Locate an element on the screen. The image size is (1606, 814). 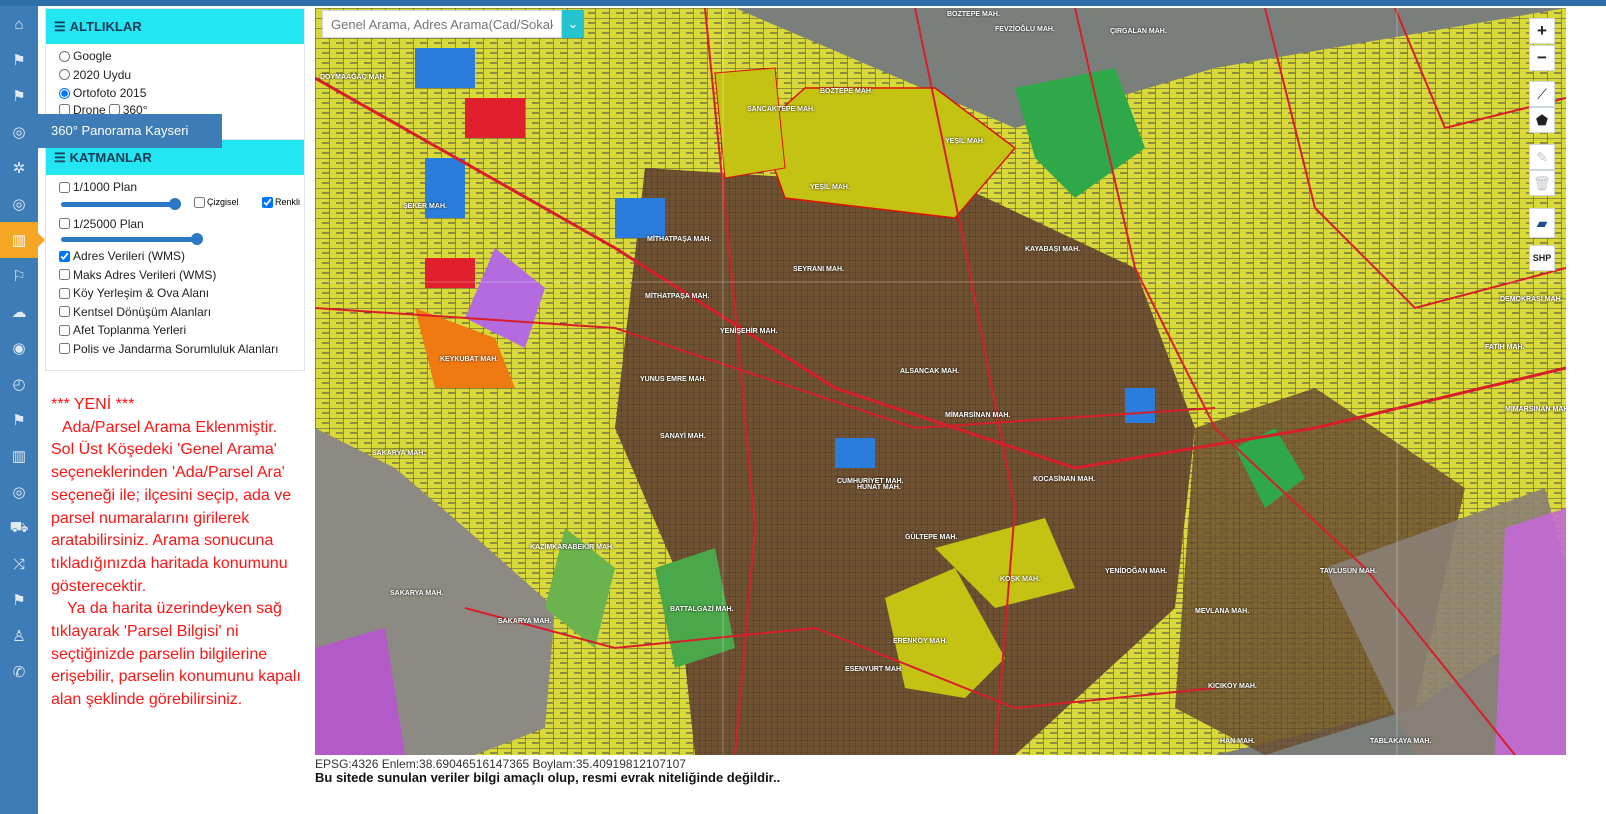
map-label: ERENKÖY MAH. is located at coordinates (920, 641).